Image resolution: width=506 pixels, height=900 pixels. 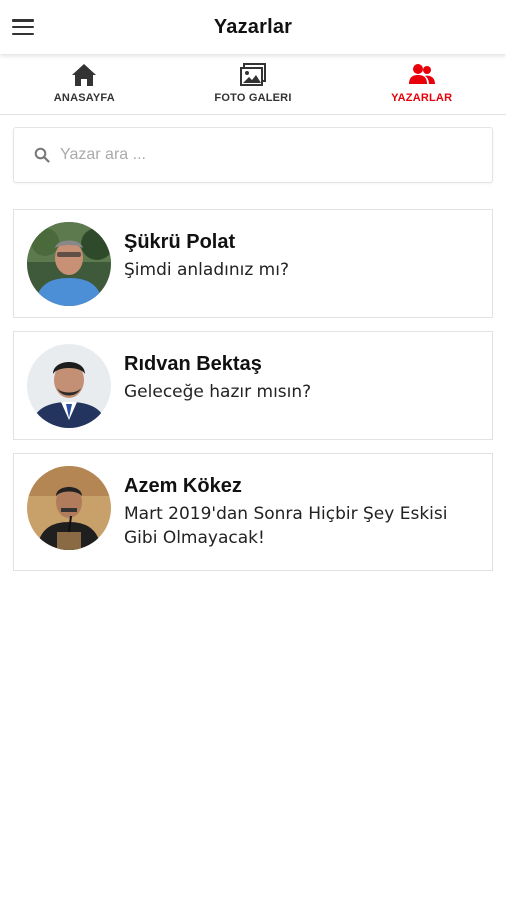 I want to click on author-name: Rıdvan Bektaş, so click(x=193, y=364).